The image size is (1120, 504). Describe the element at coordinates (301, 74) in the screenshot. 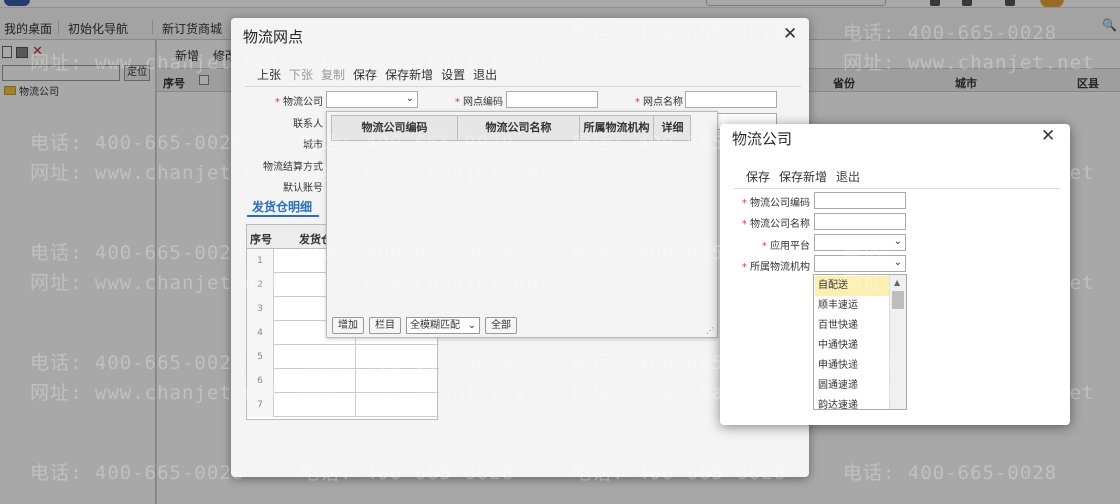

I see `next-record-button: 下张` at that location.